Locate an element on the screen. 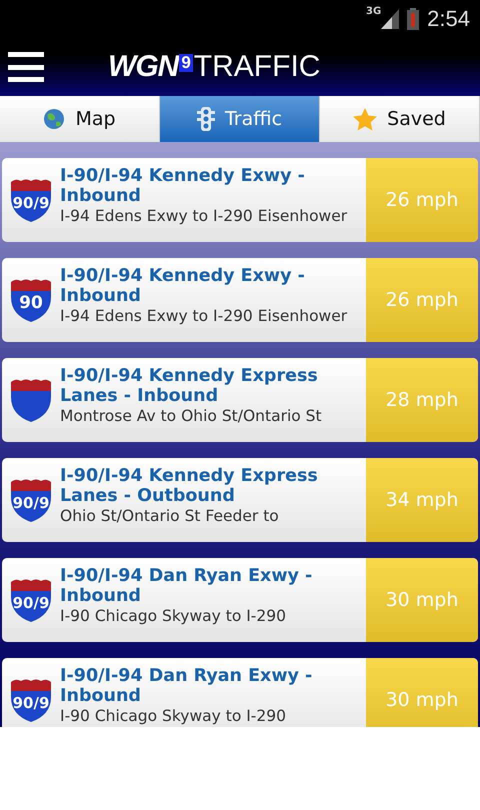  route-title: I-90/I-94 Kennedy Express Lanes - Outbound is located at coordinates (189, 486).